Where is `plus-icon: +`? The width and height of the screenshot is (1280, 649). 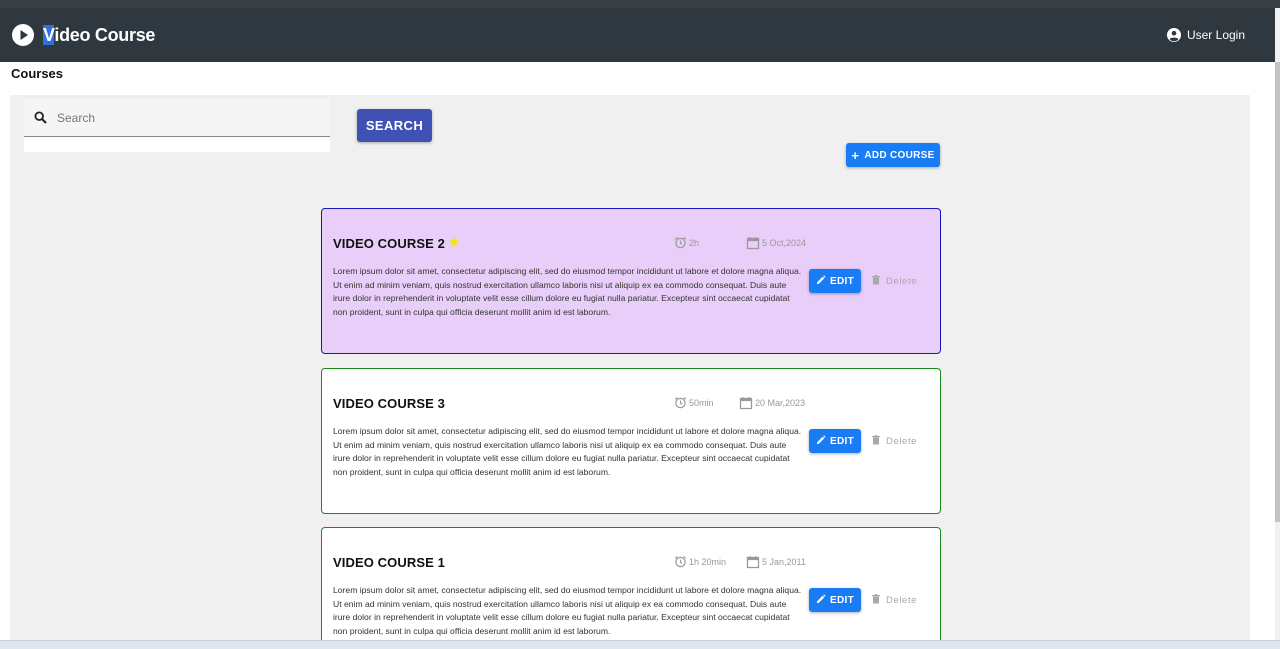
plus-icon: + is located at coordinates (855, 155).